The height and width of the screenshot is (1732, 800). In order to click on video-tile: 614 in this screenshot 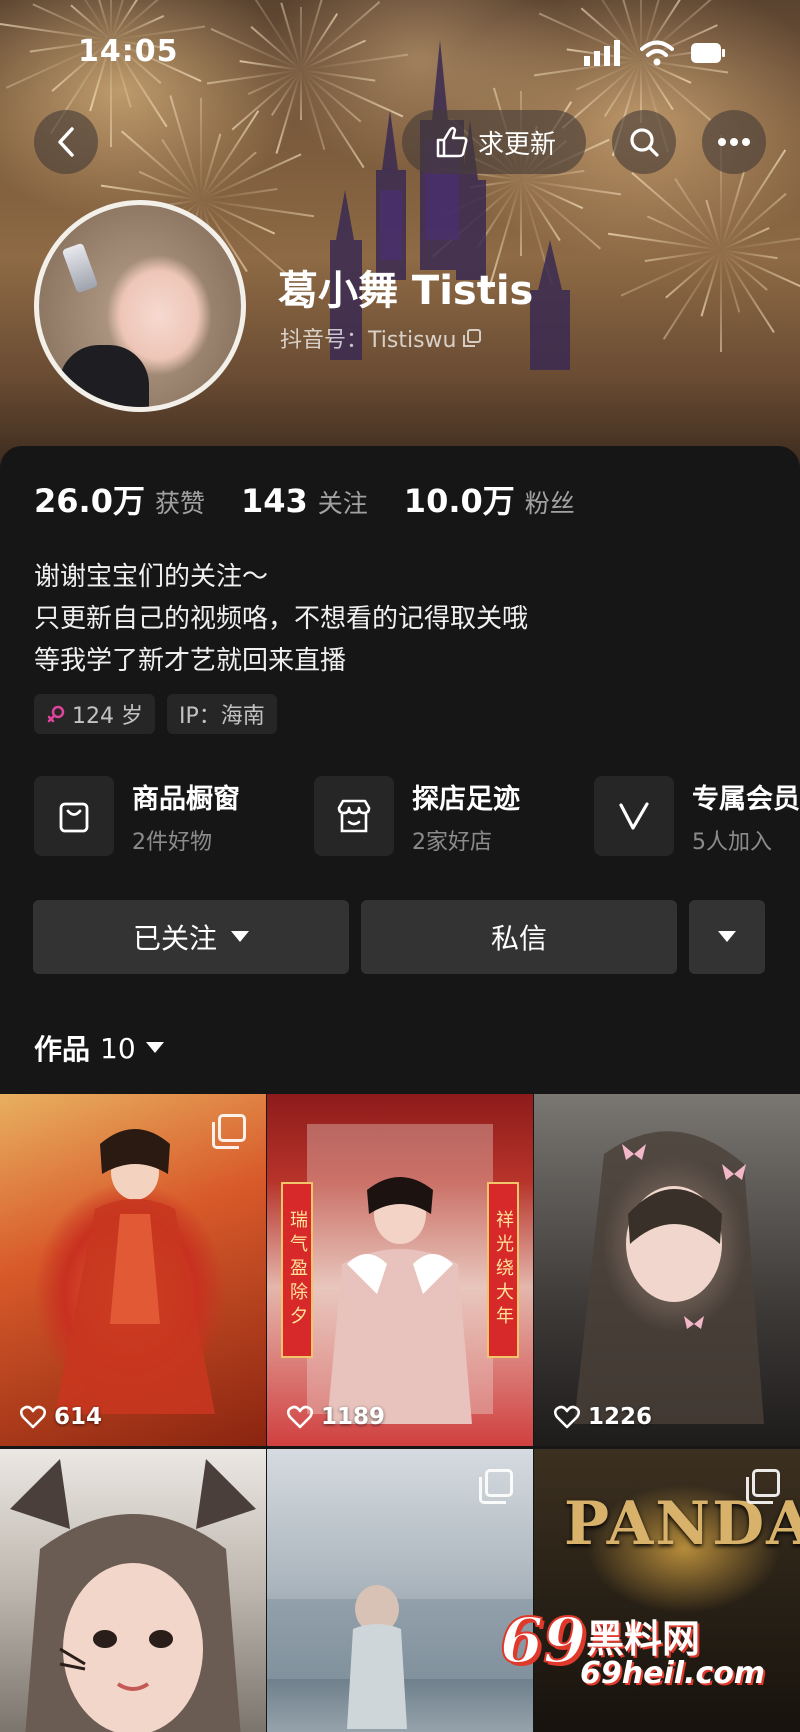, I will do `click(133, 1270)`.